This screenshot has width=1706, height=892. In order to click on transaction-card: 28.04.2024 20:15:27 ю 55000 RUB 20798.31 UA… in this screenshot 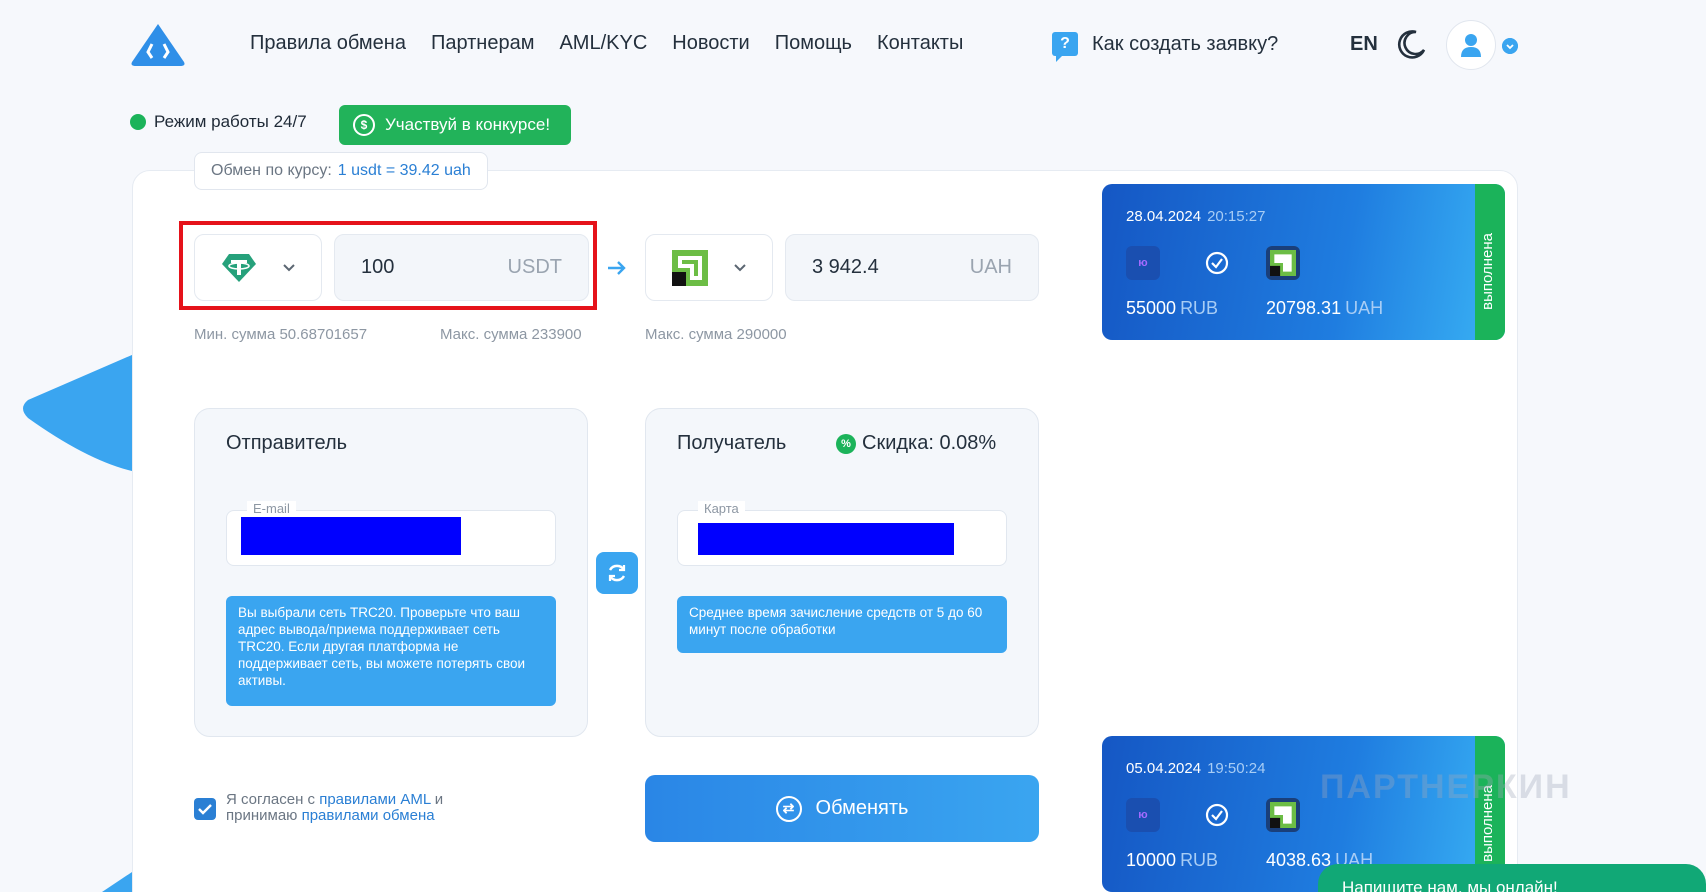, I will do `click(1303, 262)`.